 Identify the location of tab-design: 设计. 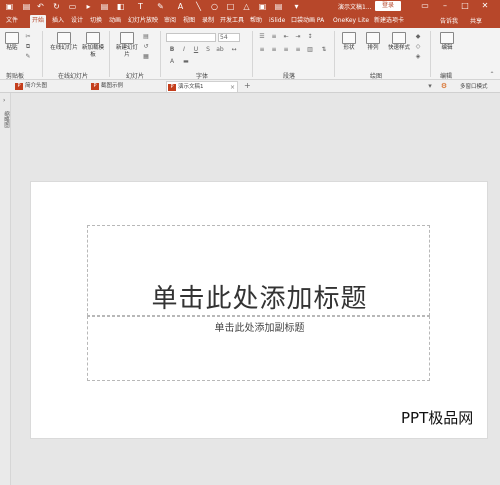
(77, 21).